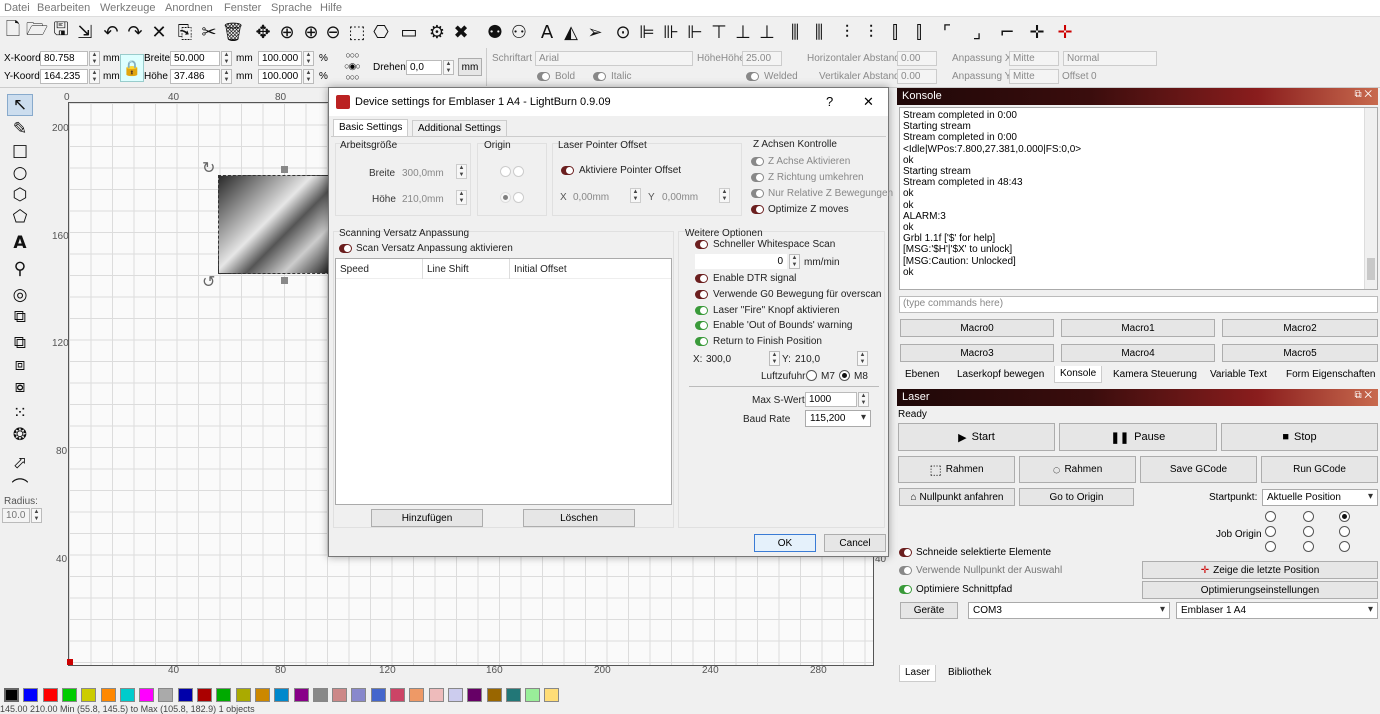 The height and width of the screenshot is (714, 1380). Describe the element at coordinates (862, 358) in the screenshot. I see `finish-y-spin: ▲ ▼` at that location.